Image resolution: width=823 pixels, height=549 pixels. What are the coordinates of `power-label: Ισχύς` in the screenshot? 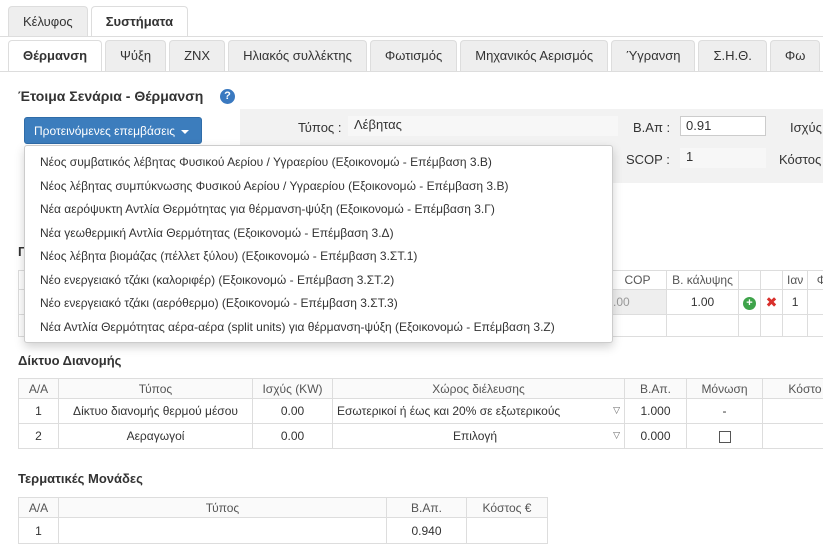 It's located at (806, 127).